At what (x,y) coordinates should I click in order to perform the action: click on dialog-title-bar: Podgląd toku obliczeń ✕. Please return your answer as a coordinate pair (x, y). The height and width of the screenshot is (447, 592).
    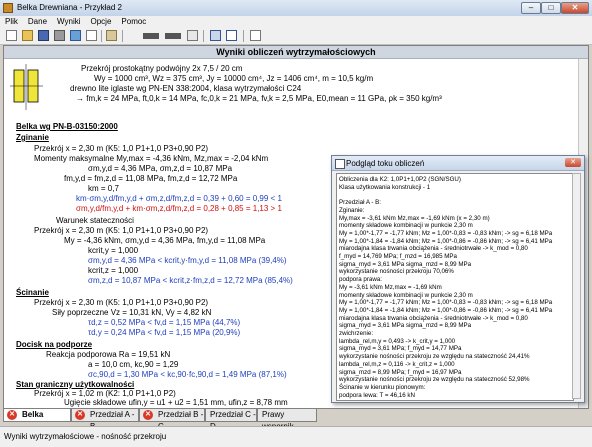
    Looking at the image, I should click on (458, 163).